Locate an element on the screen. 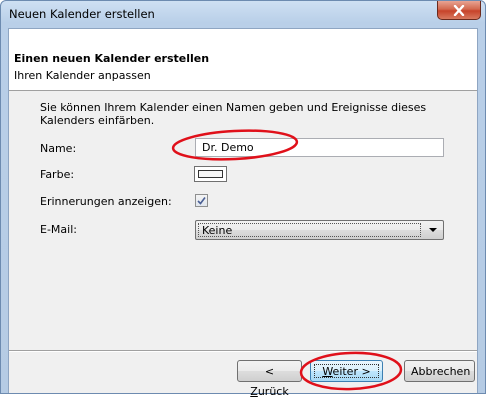 The height and width of the screenshot is (402, 486). next-button: Weiter > is located at coordinates (346, 371).